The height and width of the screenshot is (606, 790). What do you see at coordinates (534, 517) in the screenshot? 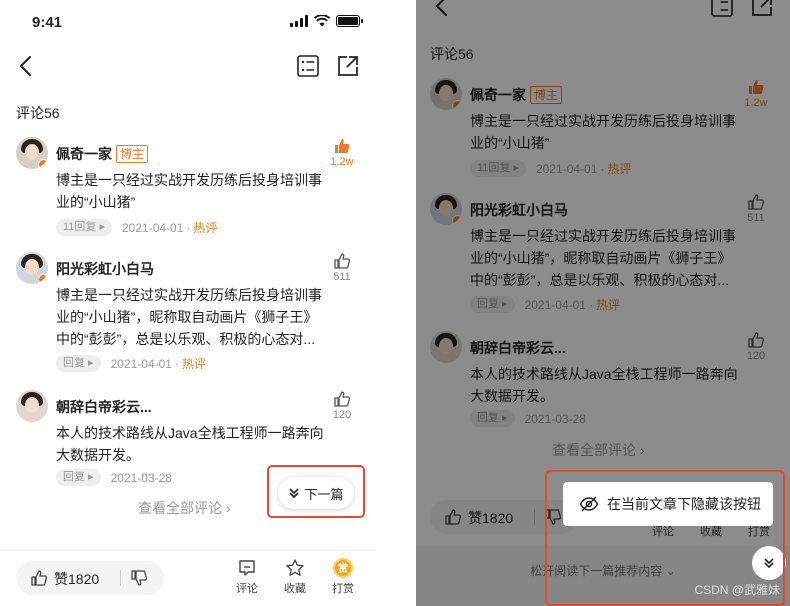
I see `divider` at bounding box center [534, 517].